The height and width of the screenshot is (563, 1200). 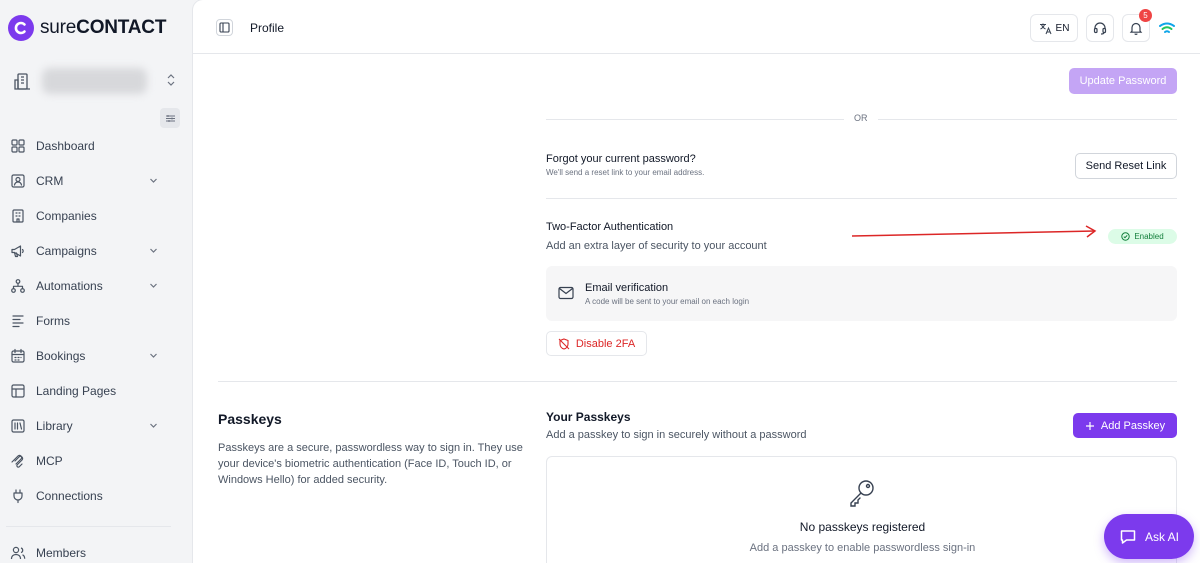 What do you see at coordinates (96, 180) in the screenshot?
I see `sidebar-item-crm: CRM` at bounding box center [96, 180].